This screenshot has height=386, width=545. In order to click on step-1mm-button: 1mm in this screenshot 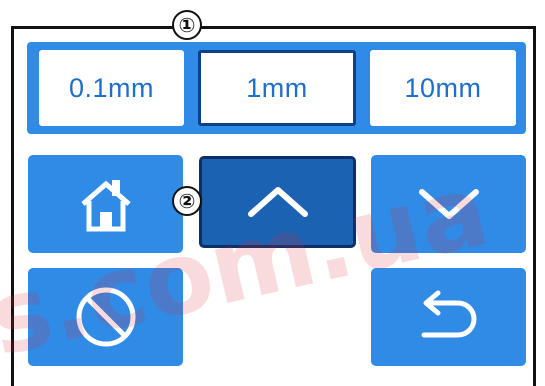, I will do `click(277, 88)`.